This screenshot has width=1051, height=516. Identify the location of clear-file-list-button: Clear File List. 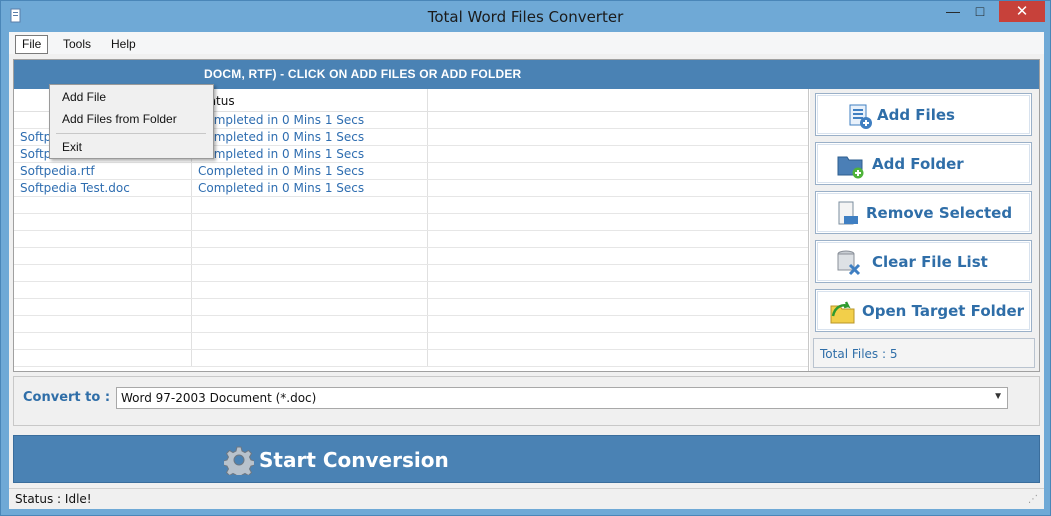
(923, 261).